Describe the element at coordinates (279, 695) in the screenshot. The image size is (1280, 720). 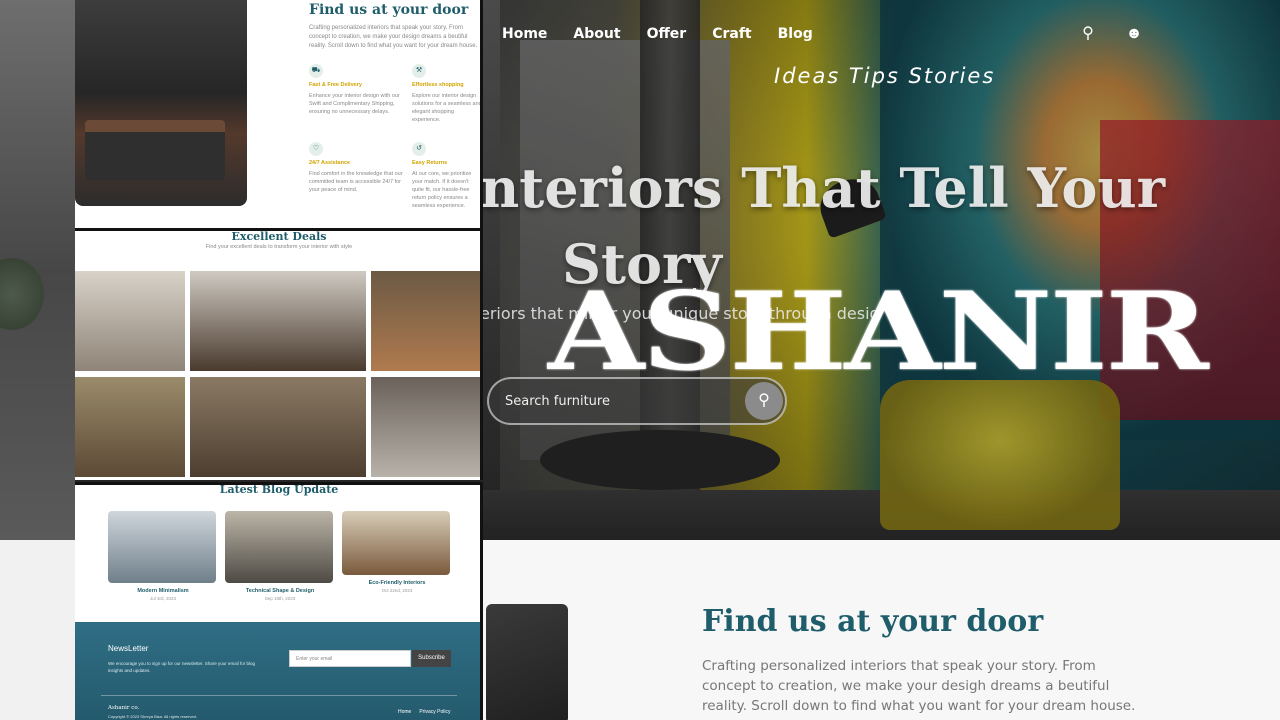
I see `footer-divider` at that location.